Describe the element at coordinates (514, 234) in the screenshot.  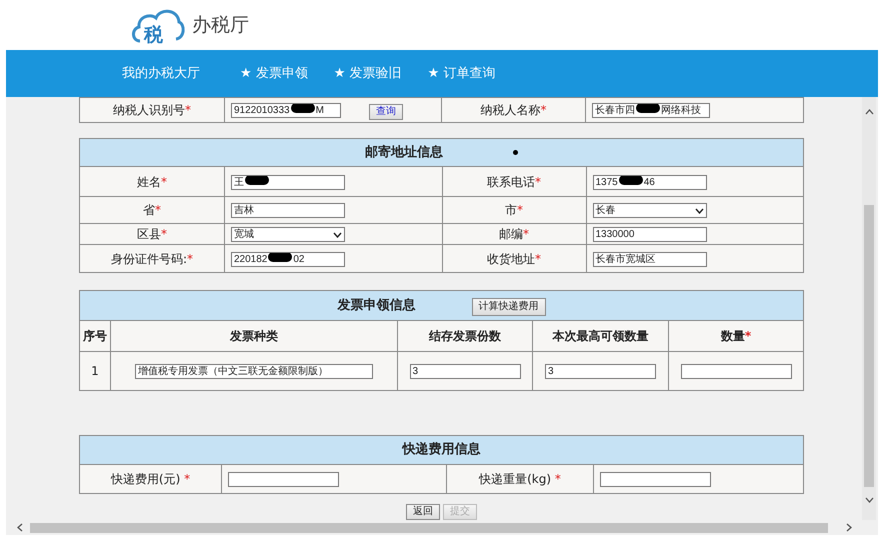
I see `field-label: 邮编*` at that location.